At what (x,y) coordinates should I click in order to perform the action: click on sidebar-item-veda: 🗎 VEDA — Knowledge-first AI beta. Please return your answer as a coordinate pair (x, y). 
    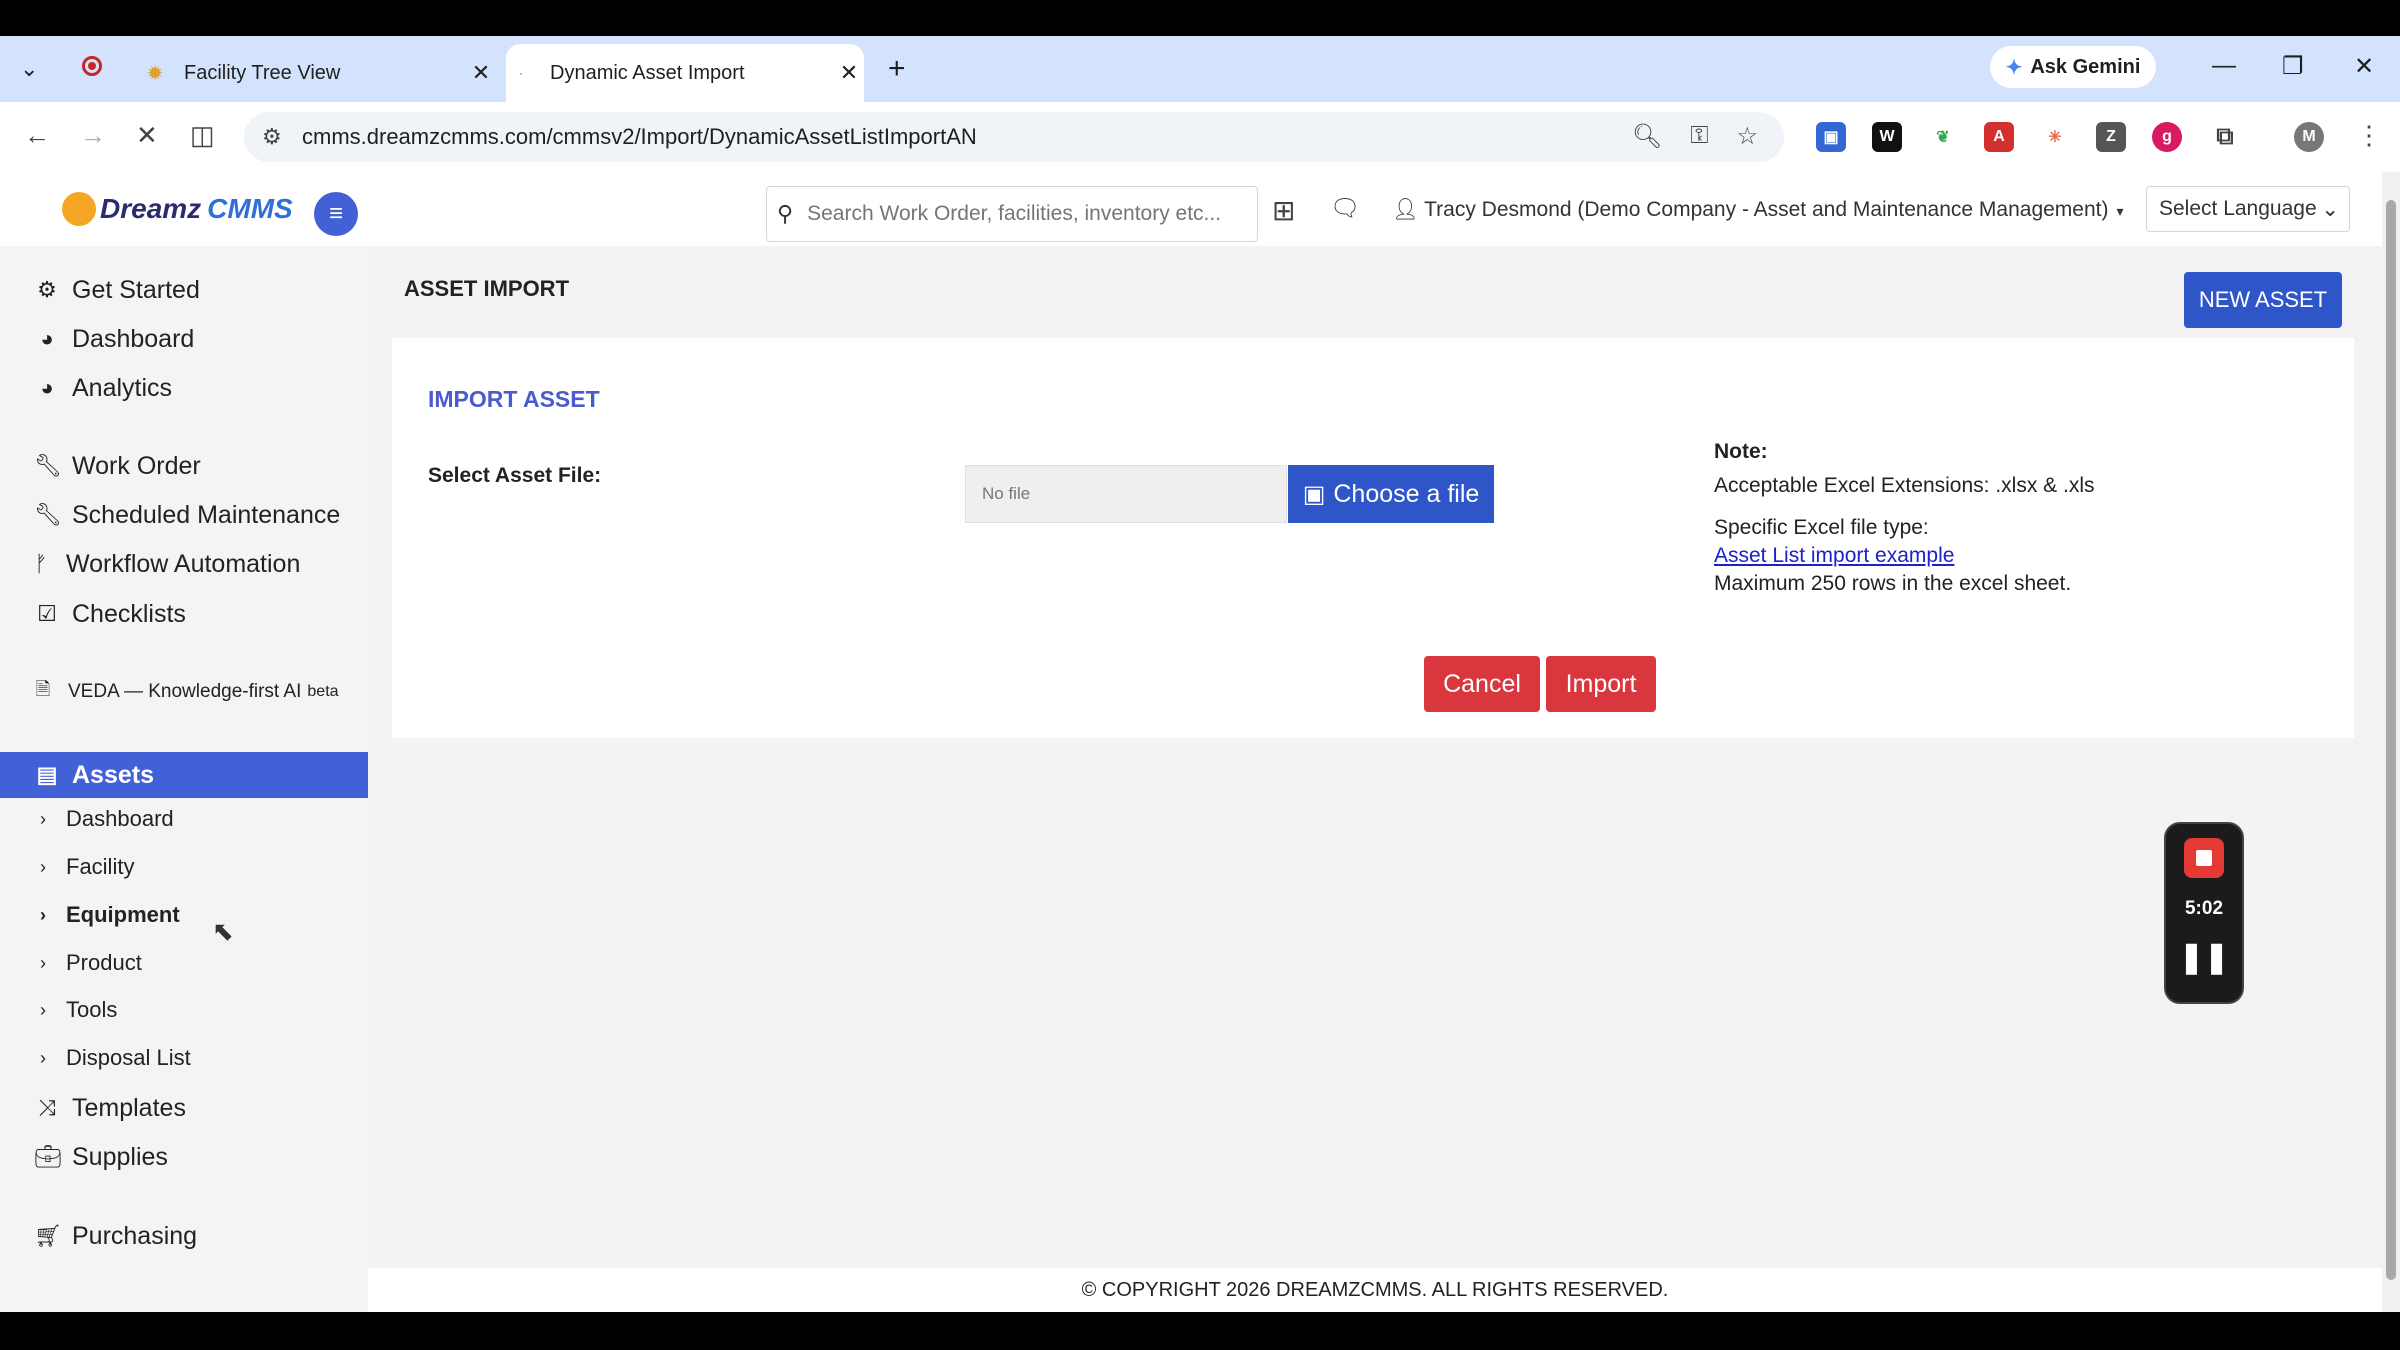
    Looking at the image, I should click on (184, 692).